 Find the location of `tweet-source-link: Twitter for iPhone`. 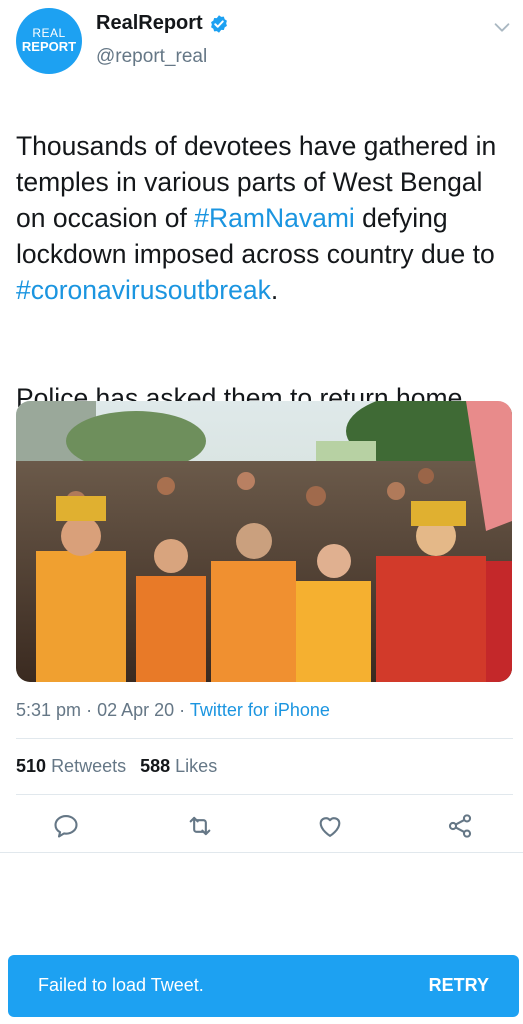

tweet-source-link: Twitter for iPhone is located at coordinates (260, 710).